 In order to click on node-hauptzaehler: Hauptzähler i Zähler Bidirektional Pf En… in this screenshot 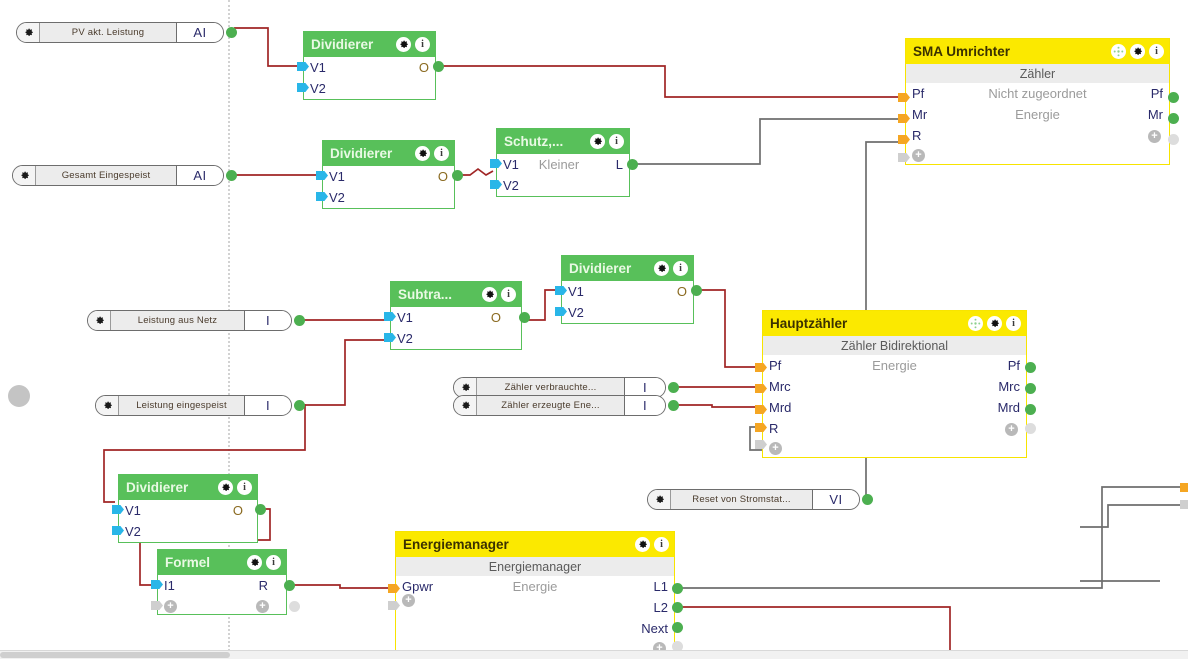, I will do `click(894, 384)`.